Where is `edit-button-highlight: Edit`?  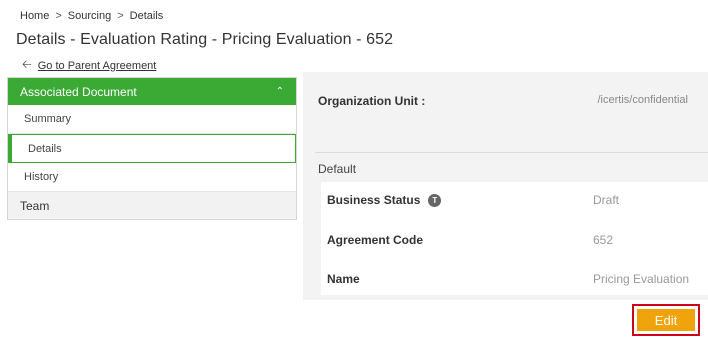 edit-button-highlight: Edit is located at coordinates (666, 320).